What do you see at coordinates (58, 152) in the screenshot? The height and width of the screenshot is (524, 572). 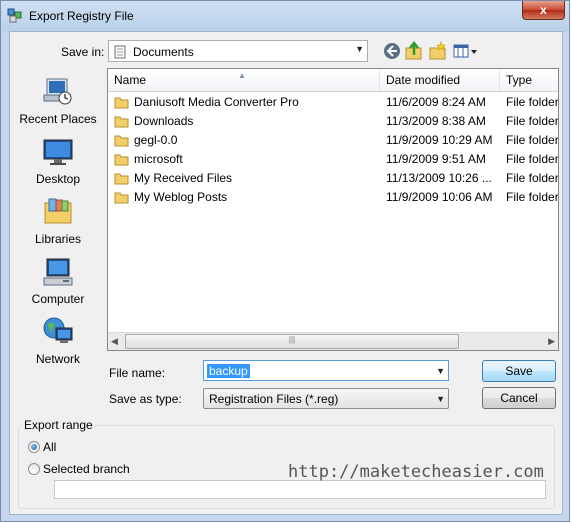 I see `desktop-icon` at bounding box center [58, 152].